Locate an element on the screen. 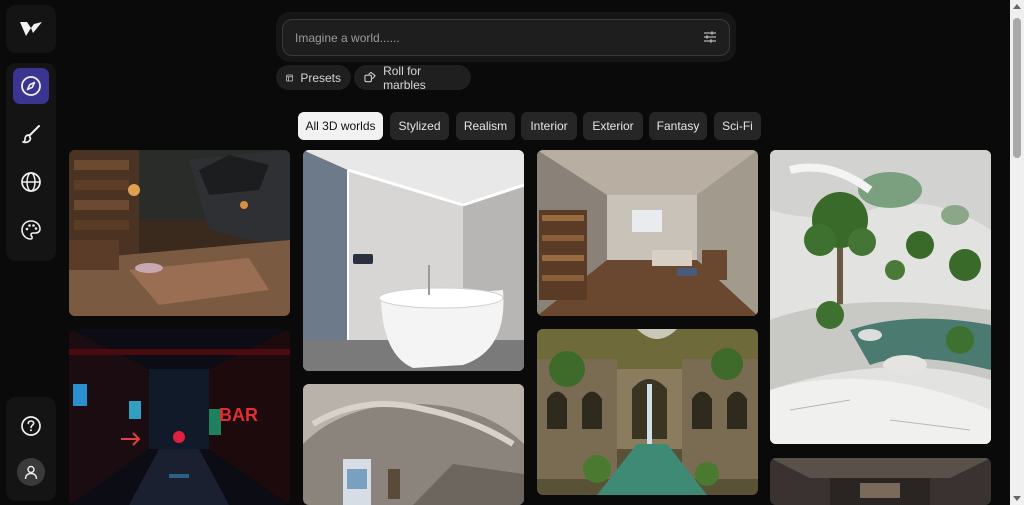 The image size is (1024, 505). app-logo is located at coordinates (31, 29).